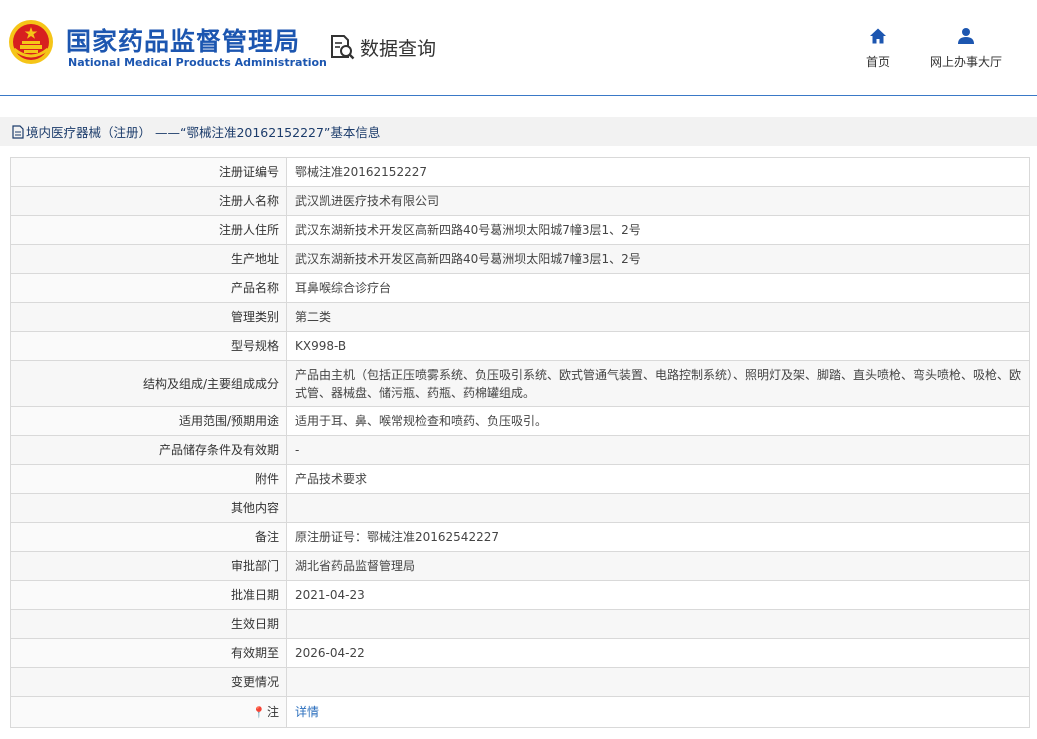  What do you see at coordinates (31, 42) in the screenshot?
I see `national-emblem-icon` at bounding box center [31, 42].